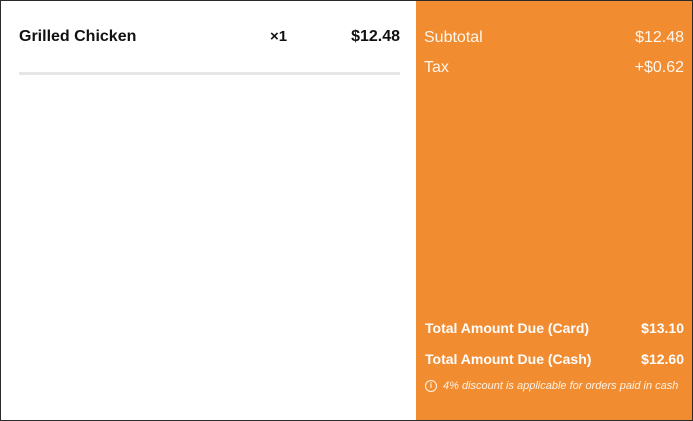 Image resolution: width=693 pixels, height=421 pixels. Describe the element at coordinates (659, 67) in the screenshot. I see `tax-value: +$0.62` at that location.